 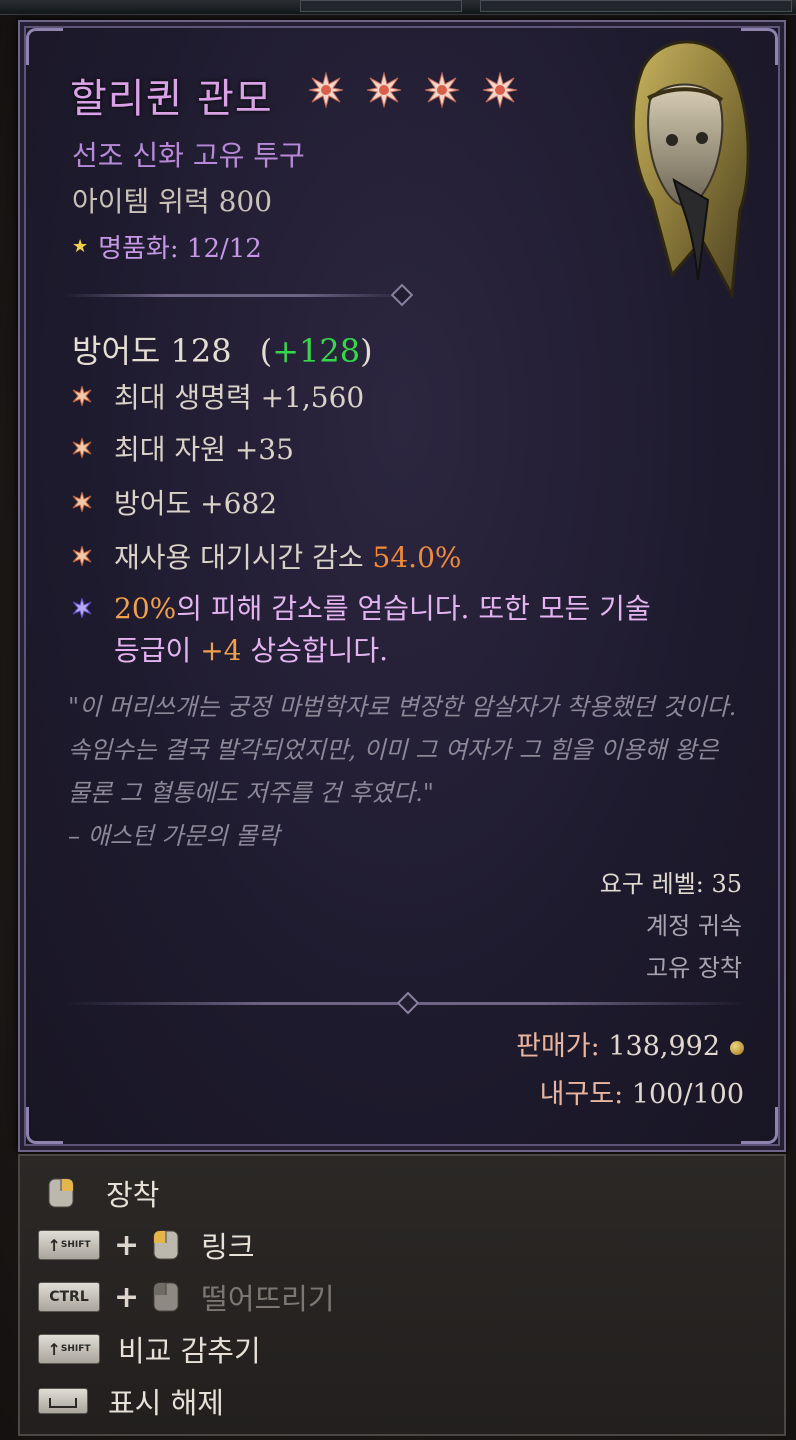 What do you see at coordinates (103, 1193) in the screenshot?
I see `action-equip: 장착` at bounding box center [103, 1193].